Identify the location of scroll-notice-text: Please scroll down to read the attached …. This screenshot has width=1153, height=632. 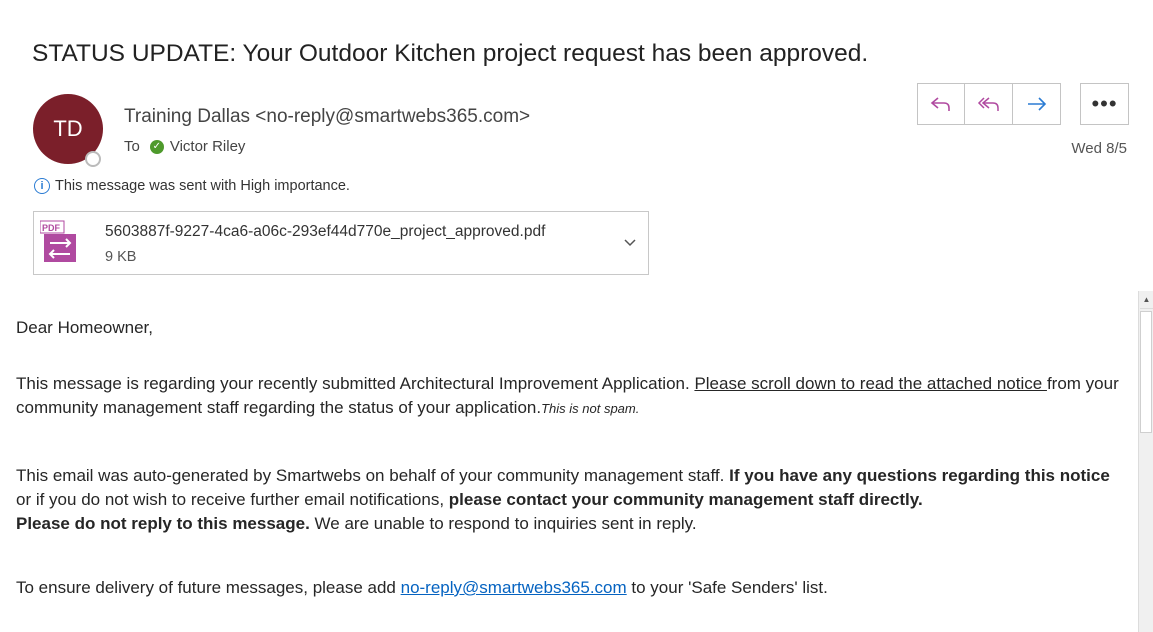
(870, 383).